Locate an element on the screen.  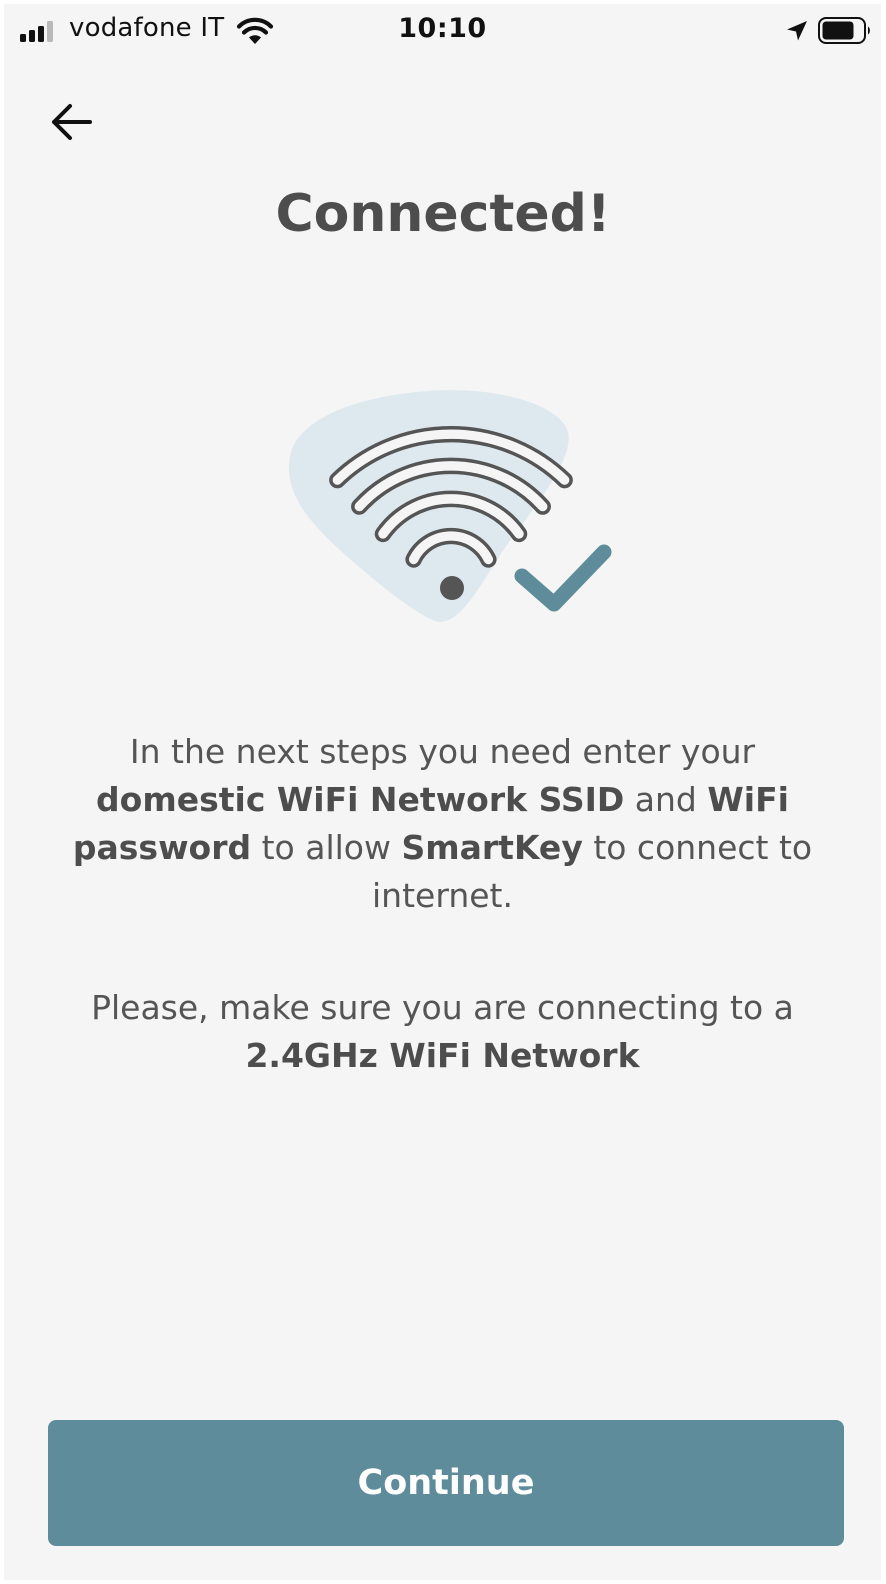
status-time: 10:10 is located at coordinates (442, 28).